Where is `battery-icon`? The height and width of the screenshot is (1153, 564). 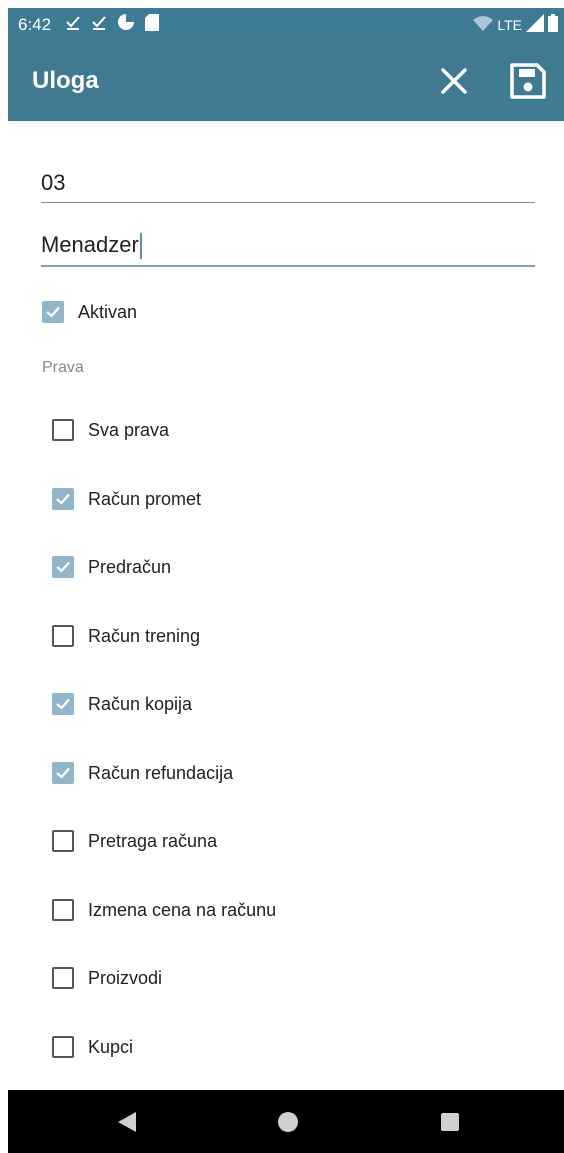 battery-icon is located at coordinates (553, 24).